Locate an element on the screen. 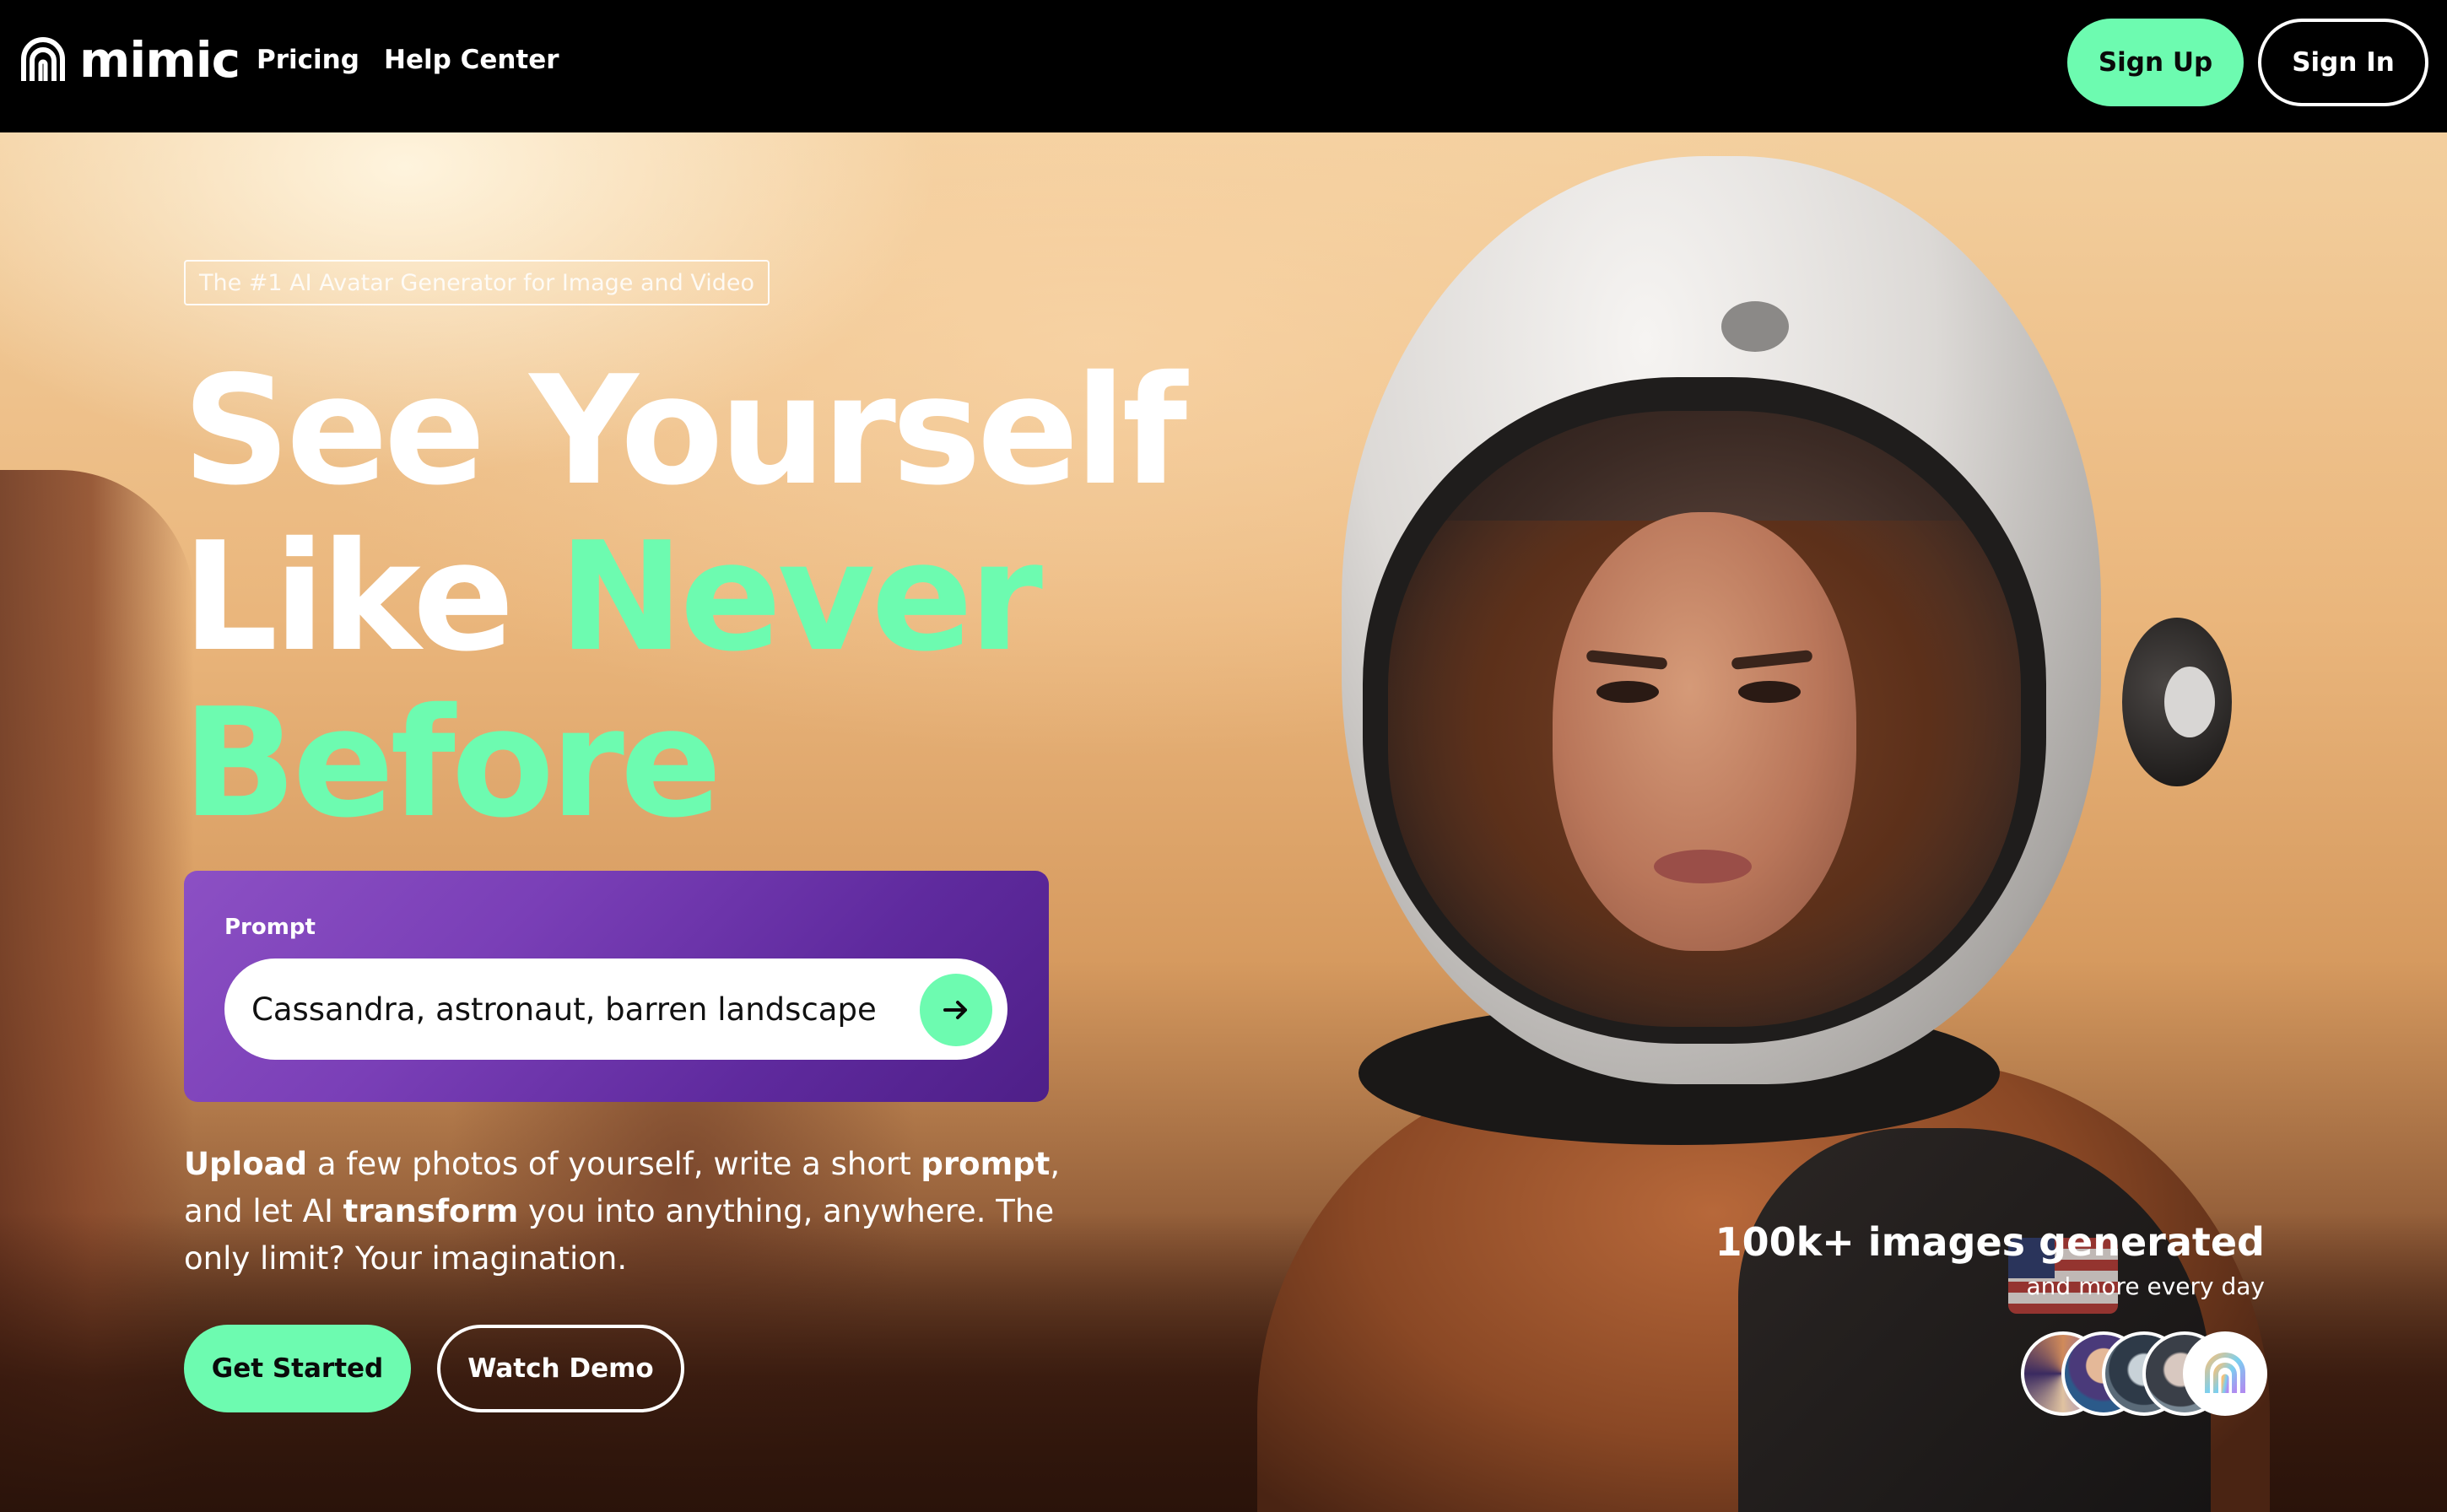 This screenshot has width=2447, height=1512. avatar-brand is located at coordinates (2225, 1373).